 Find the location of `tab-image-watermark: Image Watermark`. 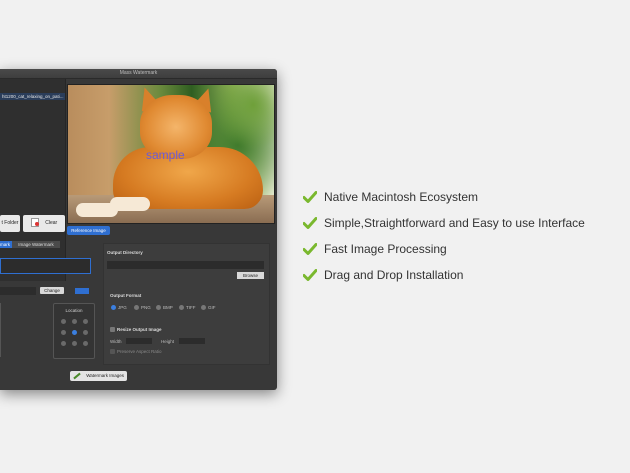

tab-image-watermark: Image Watermark is located at coordinates (36, 244).